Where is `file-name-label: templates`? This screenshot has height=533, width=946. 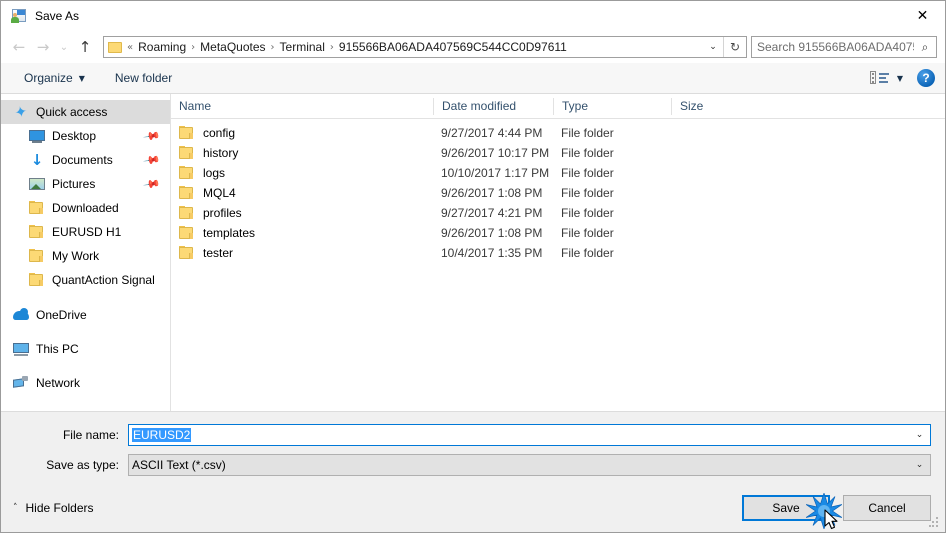
file-name-label: templates is located at coordinates (229, 233).